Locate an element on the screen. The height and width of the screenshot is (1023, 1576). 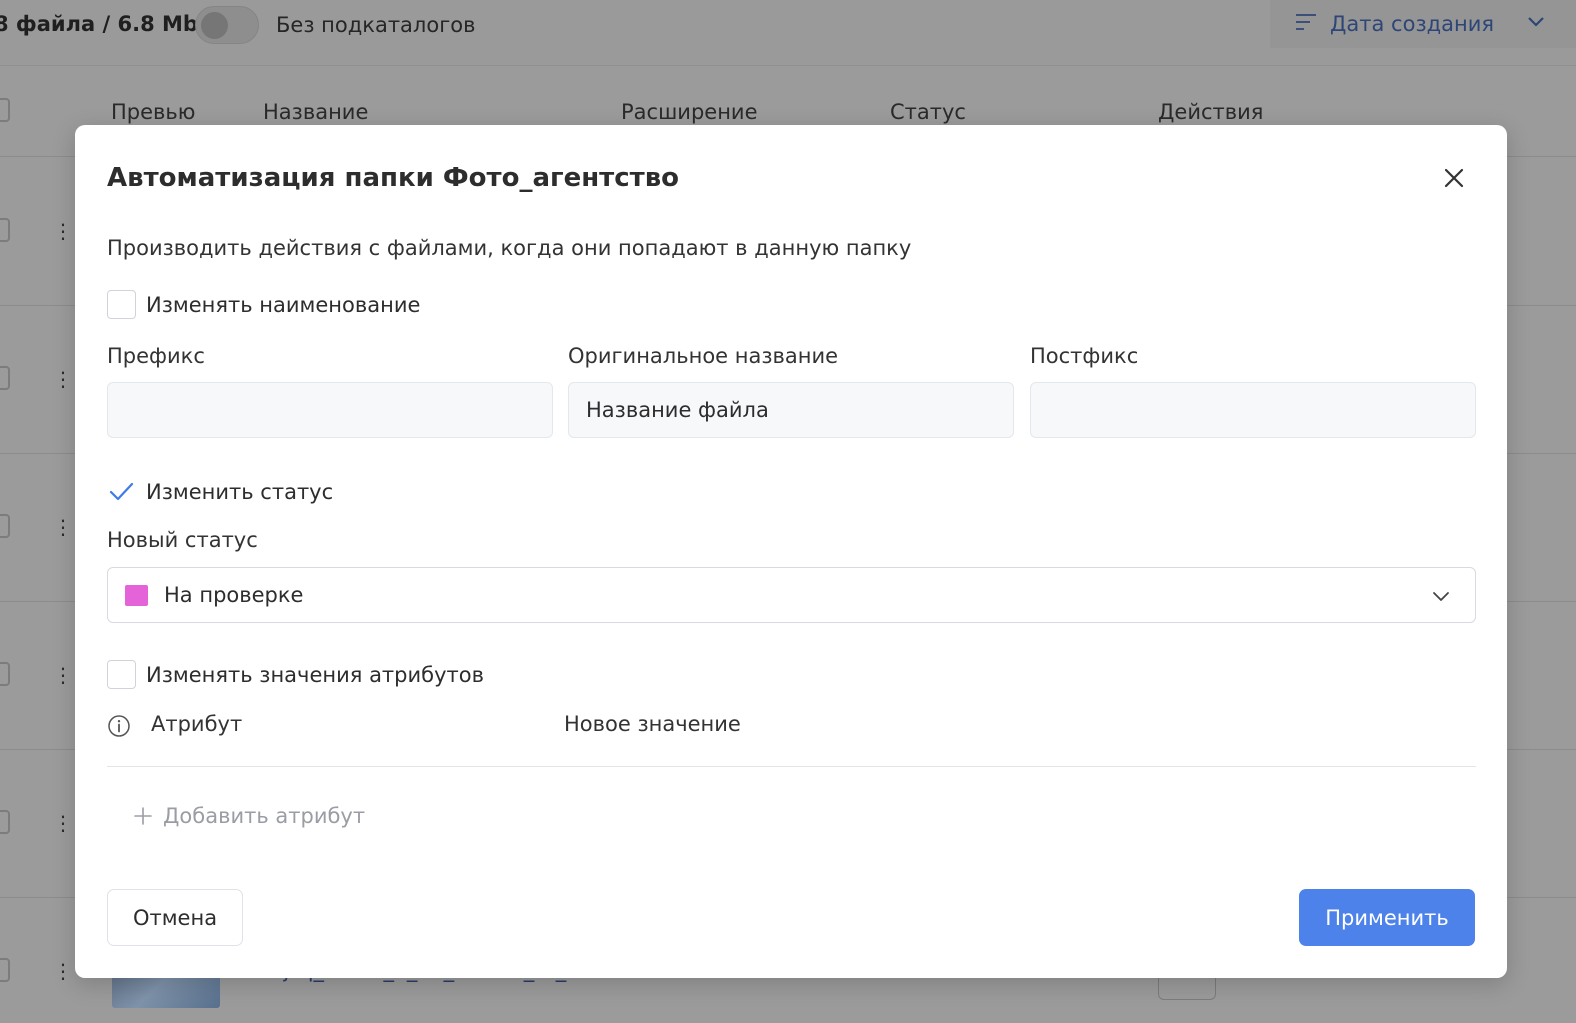
postfix-label: Постфикс is located at coordinates (1084, 356).